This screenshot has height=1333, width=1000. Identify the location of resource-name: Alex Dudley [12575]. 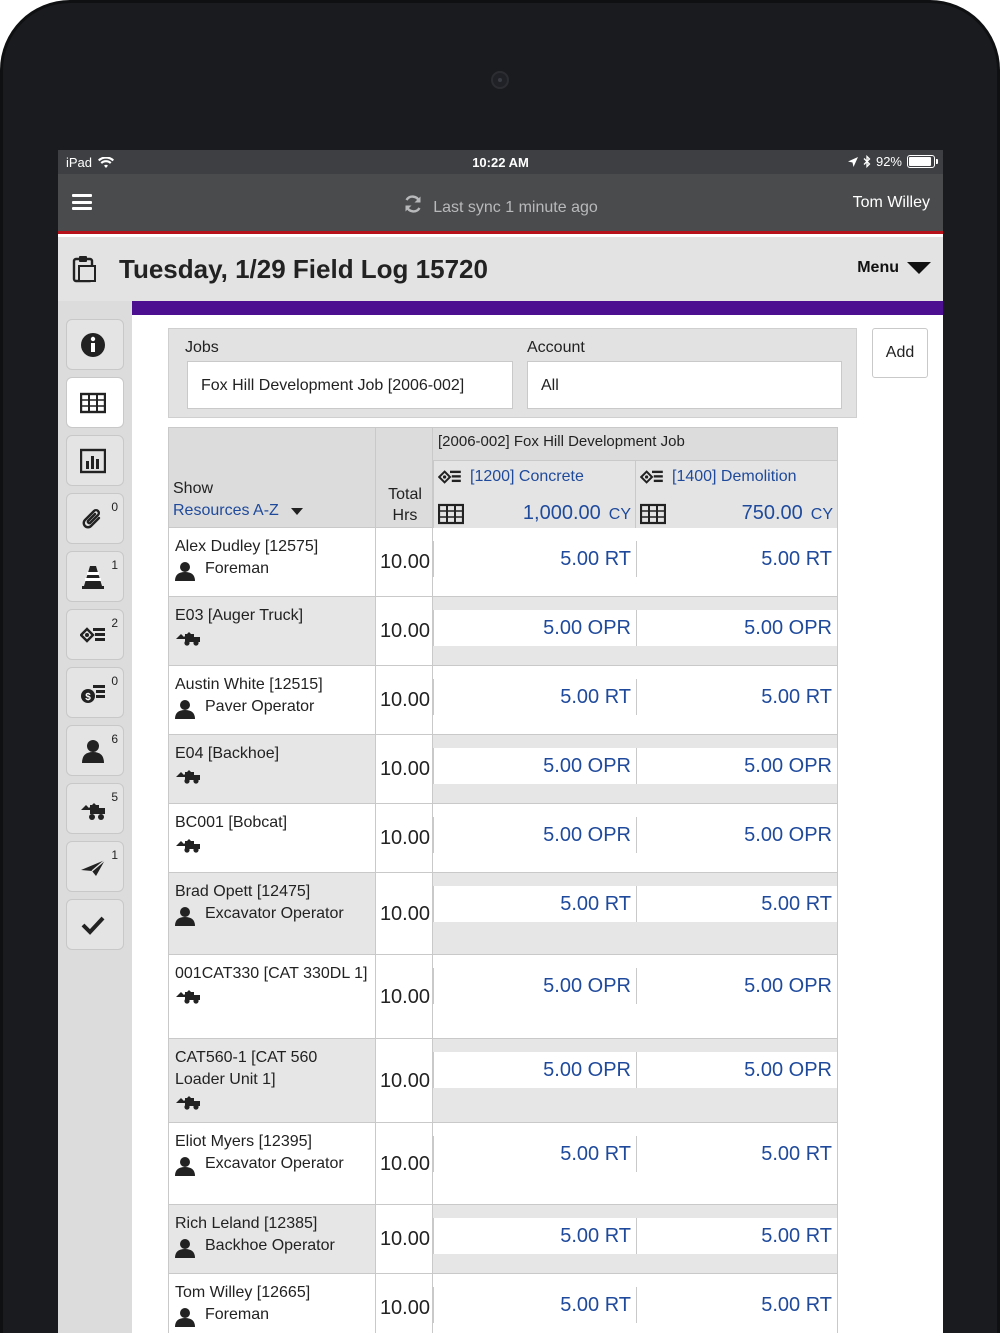
(247, 546).